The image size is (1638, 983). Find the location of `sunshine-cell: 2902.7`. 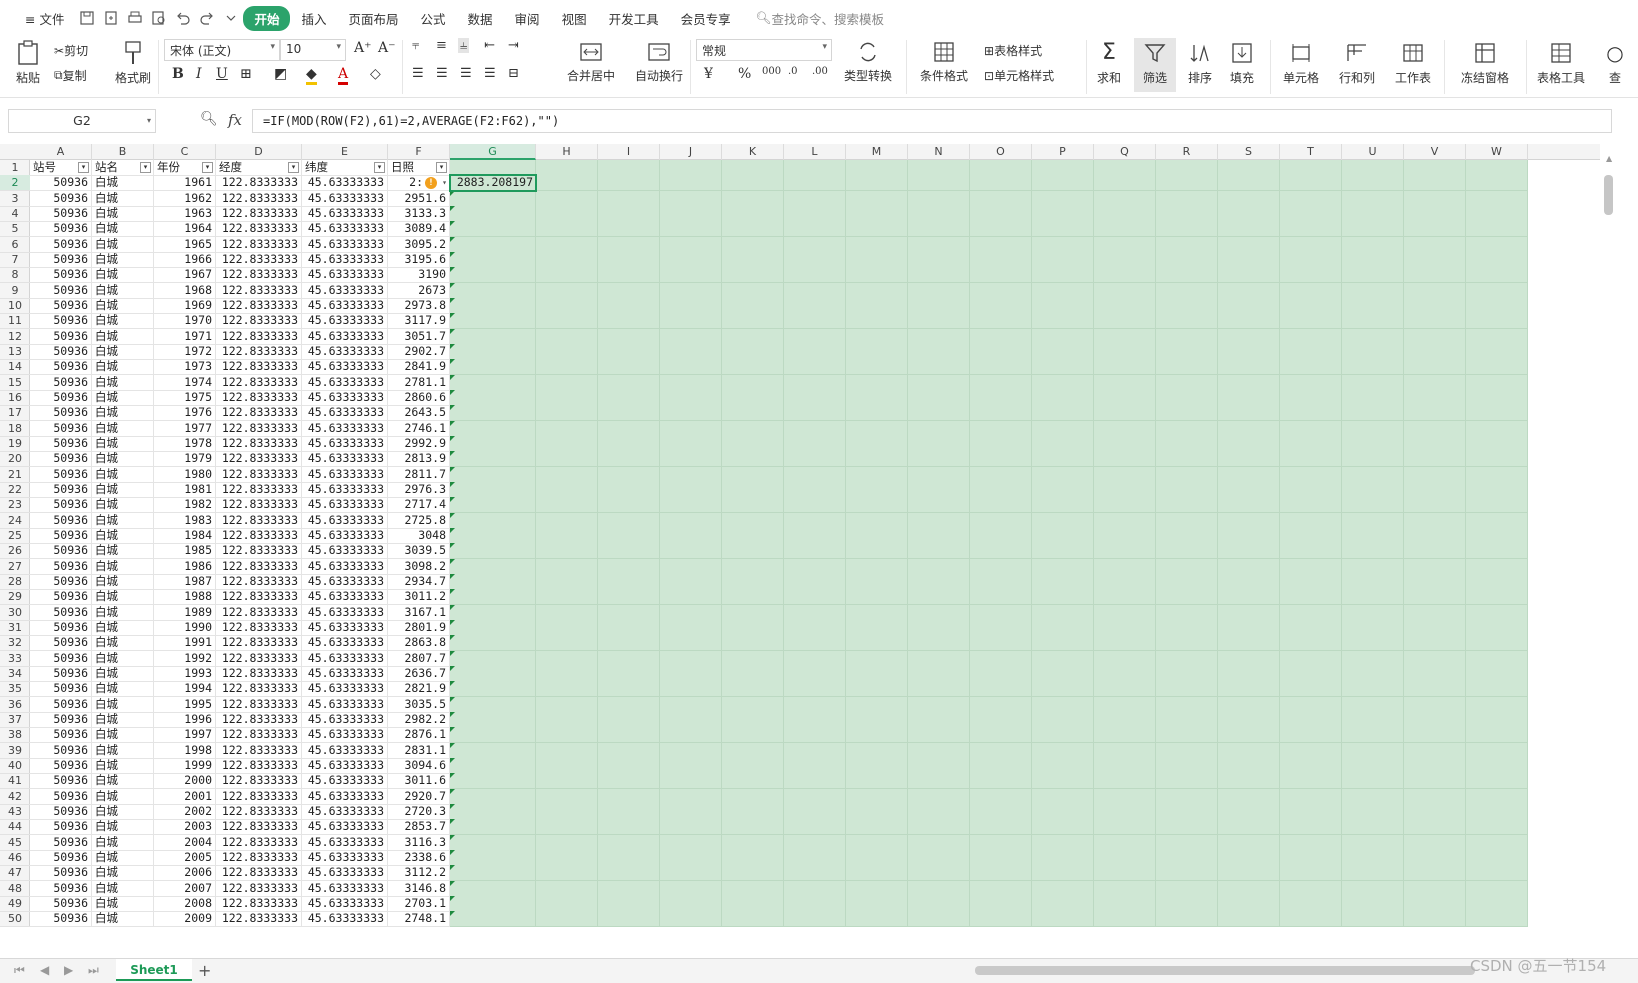

sunshine-cell: 2902.7 is located at coordinates (419, 352).